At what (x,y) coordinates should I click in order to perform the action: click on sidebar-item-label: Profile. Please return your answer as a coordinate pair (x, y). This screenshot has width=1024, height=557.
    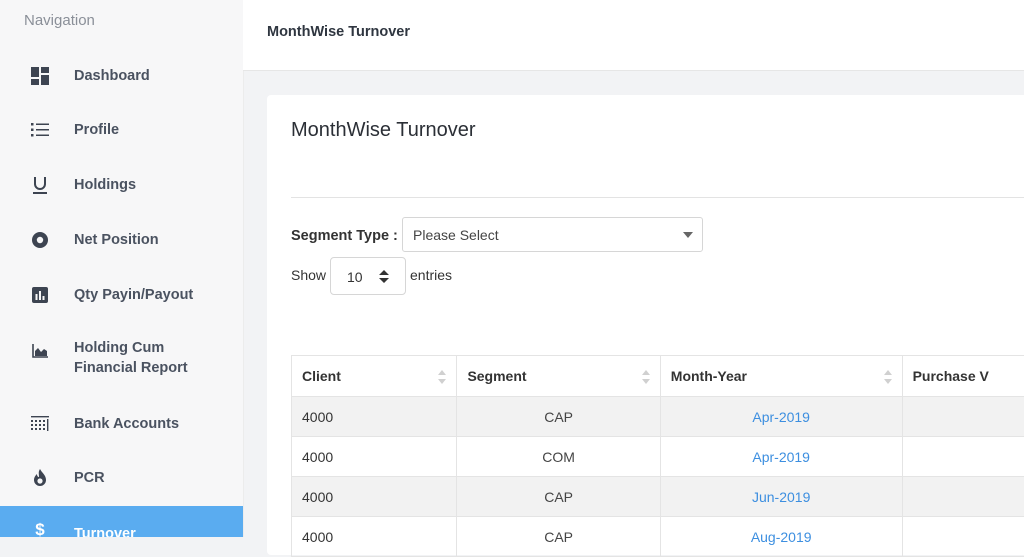
    Looking at the image, I should click on (96, 130).